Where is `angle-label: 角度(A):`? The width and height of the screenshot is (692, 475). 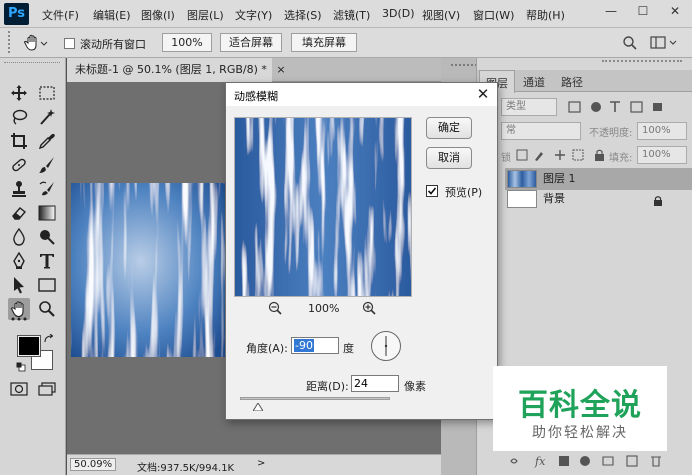
angle-label: 角度(A): is located at coordinates (267, 348).